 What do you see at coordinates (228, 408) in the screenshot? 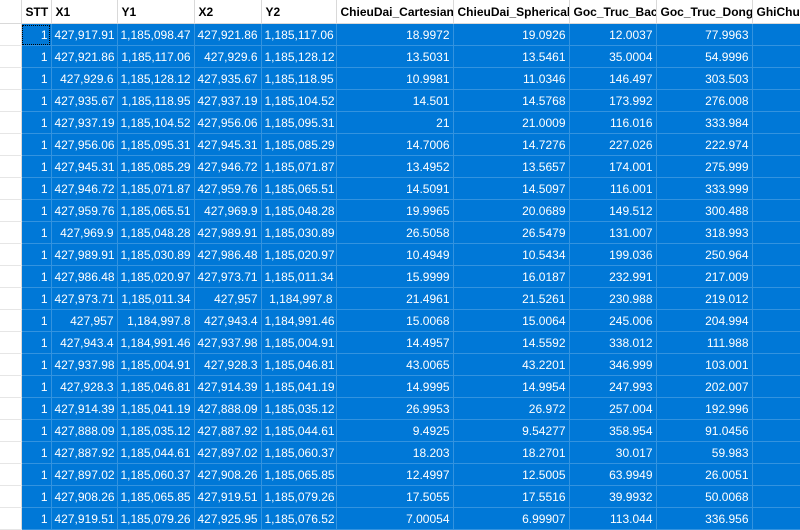
I see `cell-x2: 427,888.09` at bounding box center [228, 408].